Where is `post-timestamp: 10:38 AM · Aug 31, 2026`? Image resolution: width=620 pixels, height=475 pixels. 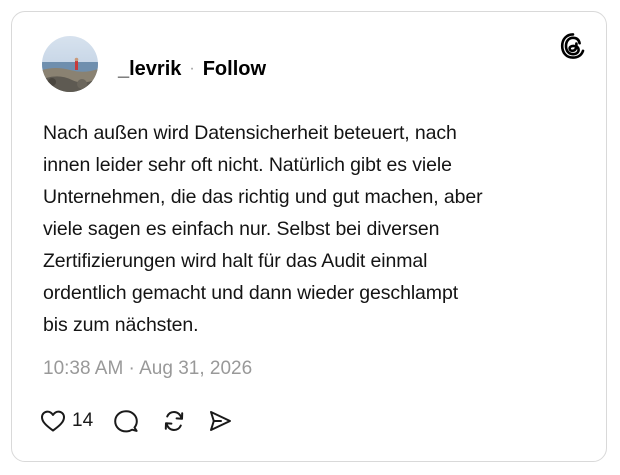 post-timestamp: 10:38 AM · Aug 31, 2026 is located at coordinates (147, 369).